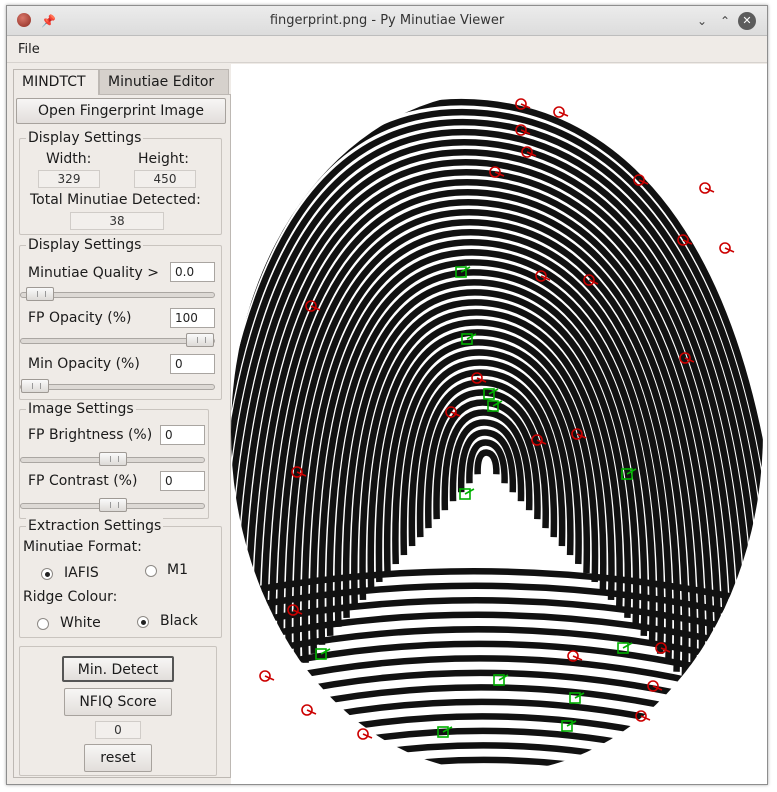  Describe the element at coordinates (117, 221) in the screenshot. I see `total-minutiae-value: 38` at that location.